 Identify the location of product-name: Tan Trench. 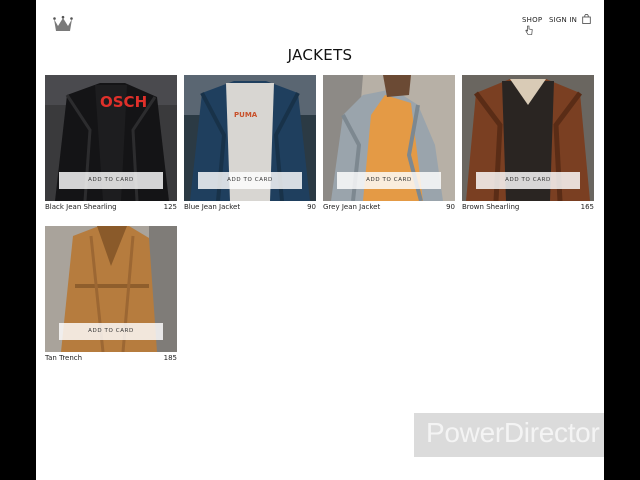
(64, 358).